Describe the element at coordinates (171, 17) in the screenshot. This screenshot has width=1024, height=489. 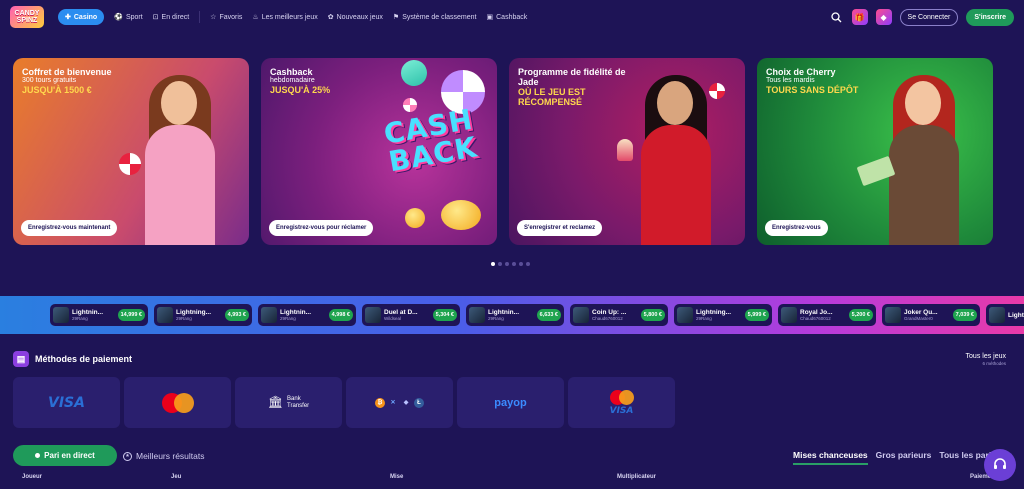
I see `nav-live: ⊡ En direct` at that location.